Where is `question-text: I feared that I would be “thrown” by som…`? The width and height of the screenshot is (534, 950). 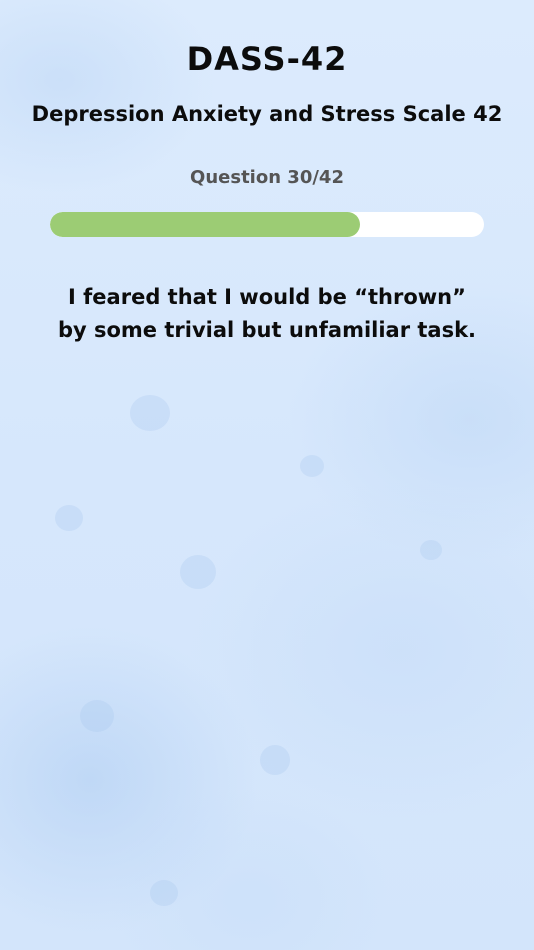 question-text: I feared that I would be “thrown” by som… is located at coordinates (267, 314).